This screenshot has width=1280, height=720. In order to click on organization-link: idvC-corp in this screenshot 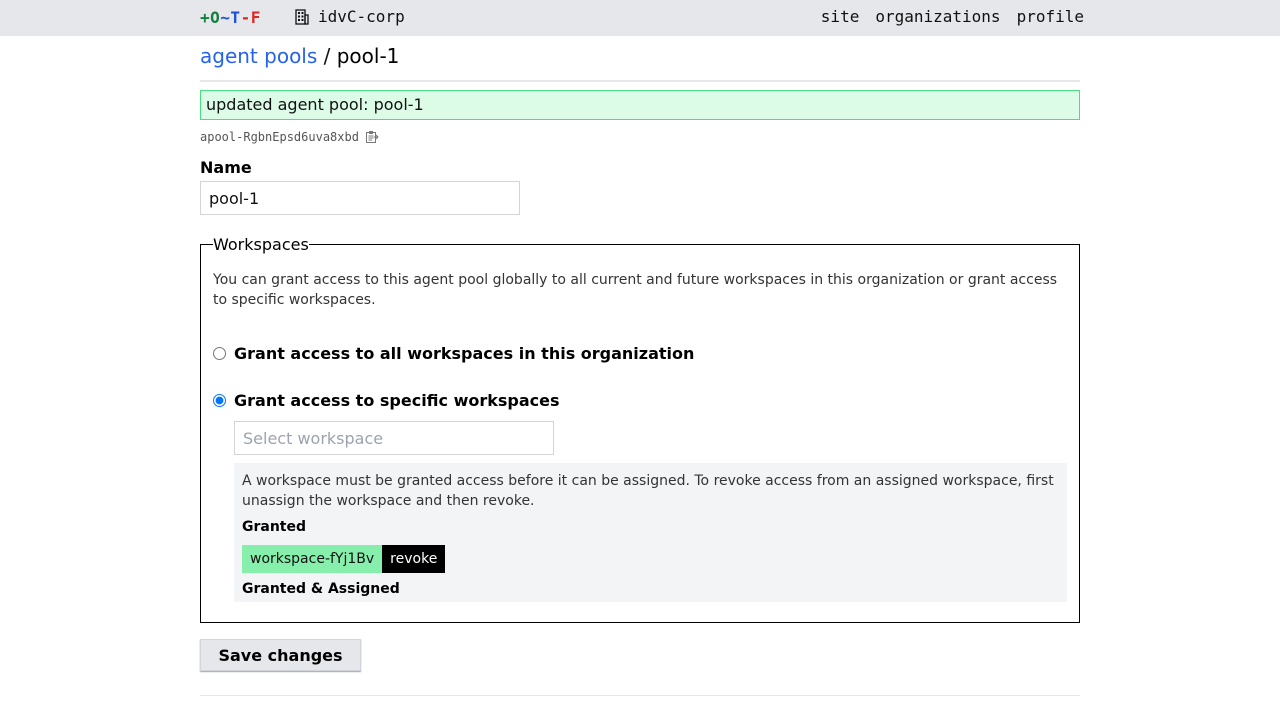, I will do `click(349, 16)`.